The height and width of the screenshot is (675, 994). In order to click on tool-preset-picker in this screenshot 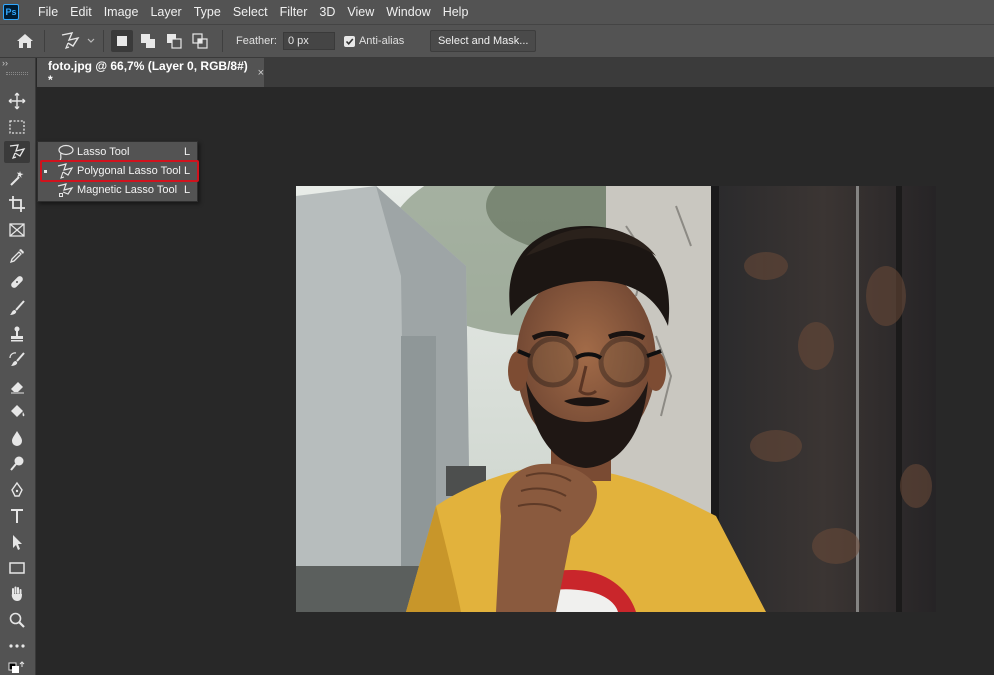, I will do `click(78, 41)`.